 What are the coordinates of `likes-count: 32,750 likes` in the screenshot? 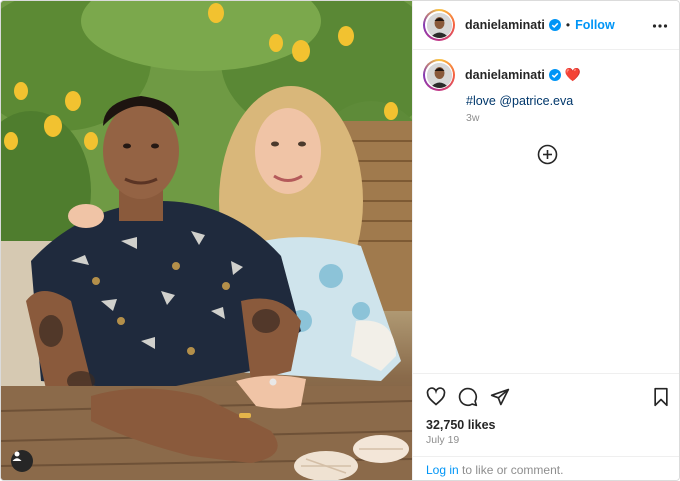 It's located at (461, 425).